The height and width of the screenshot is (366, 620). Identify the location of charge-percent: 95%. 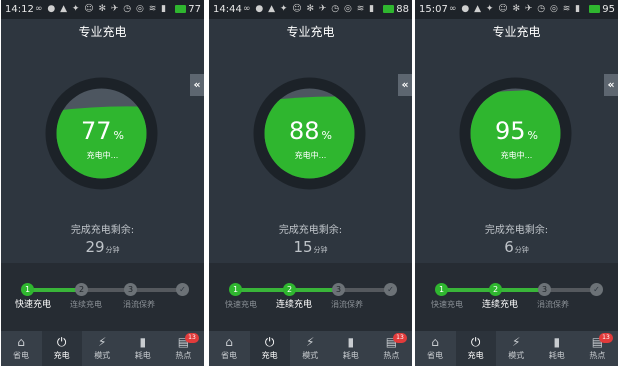
(516, 133).